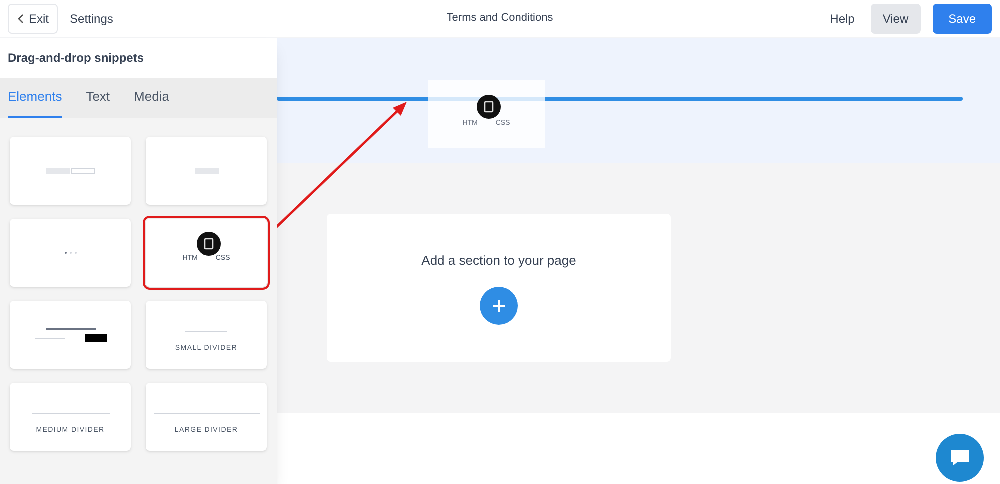  I want to click on settings-button: Settings, so click(92, 19).